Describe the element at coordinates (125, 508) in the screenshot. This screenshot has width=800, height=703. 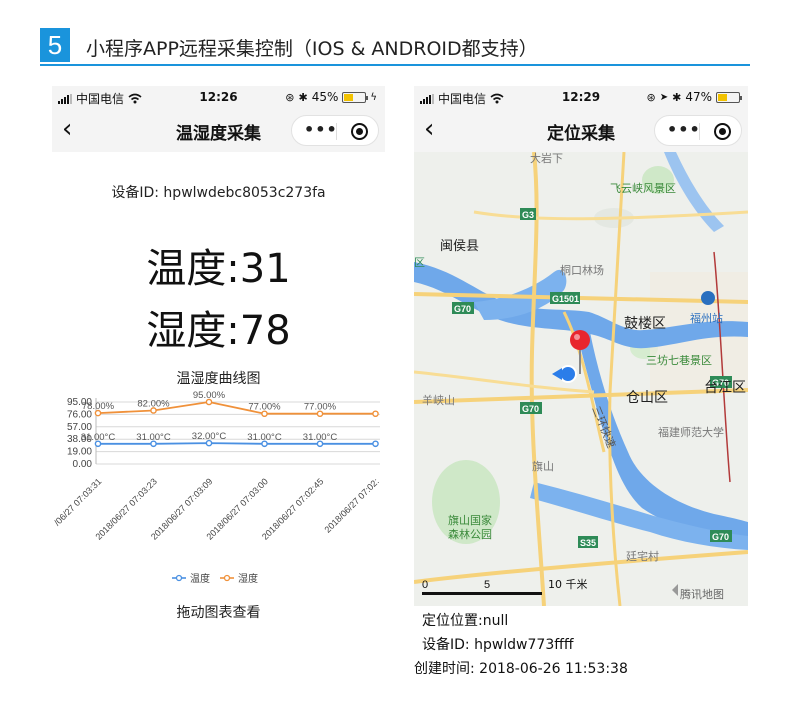
I see `x-tick-label: 2018/06/27 07:03:23` at that location.